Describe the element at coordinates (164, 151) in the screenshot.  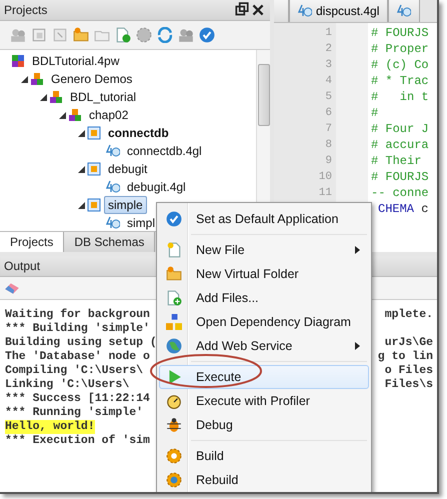
I see `tree-item: connectdb.4gl` at that location.